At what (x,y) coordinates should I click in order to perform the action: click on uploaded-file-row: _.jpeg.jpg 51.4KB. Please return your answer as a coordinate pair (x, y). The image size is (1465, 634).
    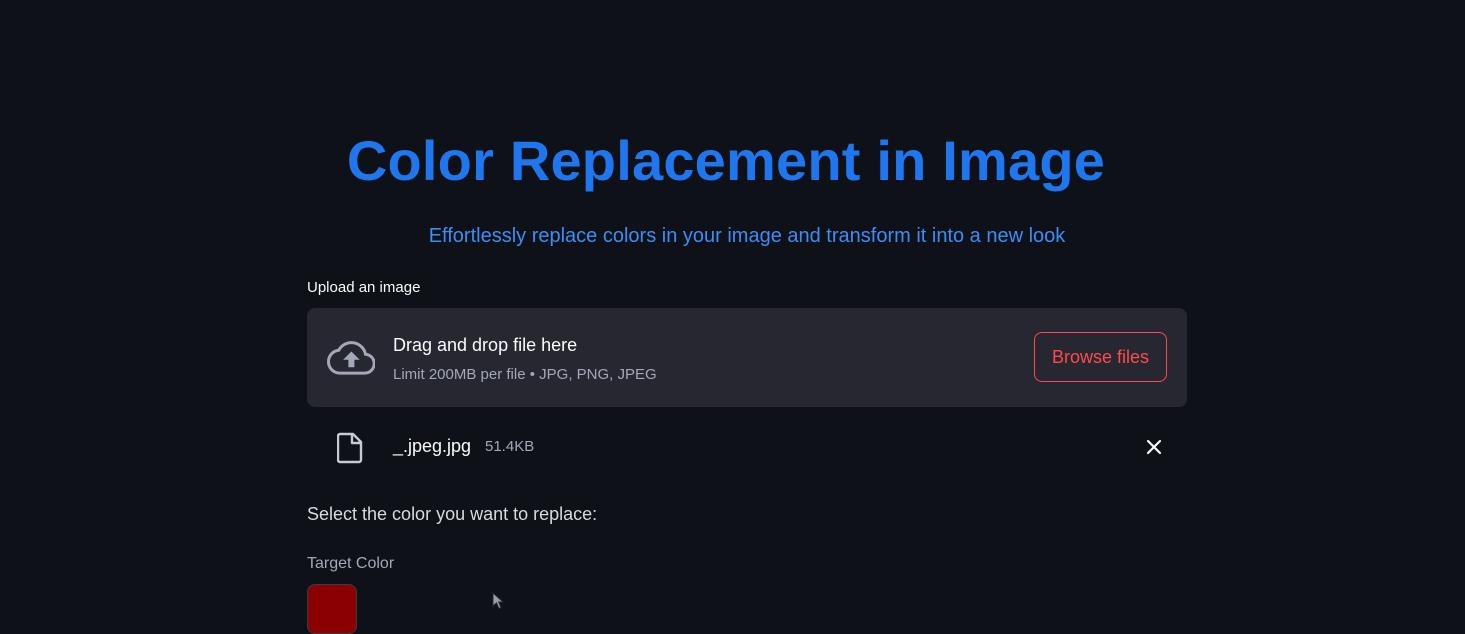
    Looking at the image, I should click on (747, 446).